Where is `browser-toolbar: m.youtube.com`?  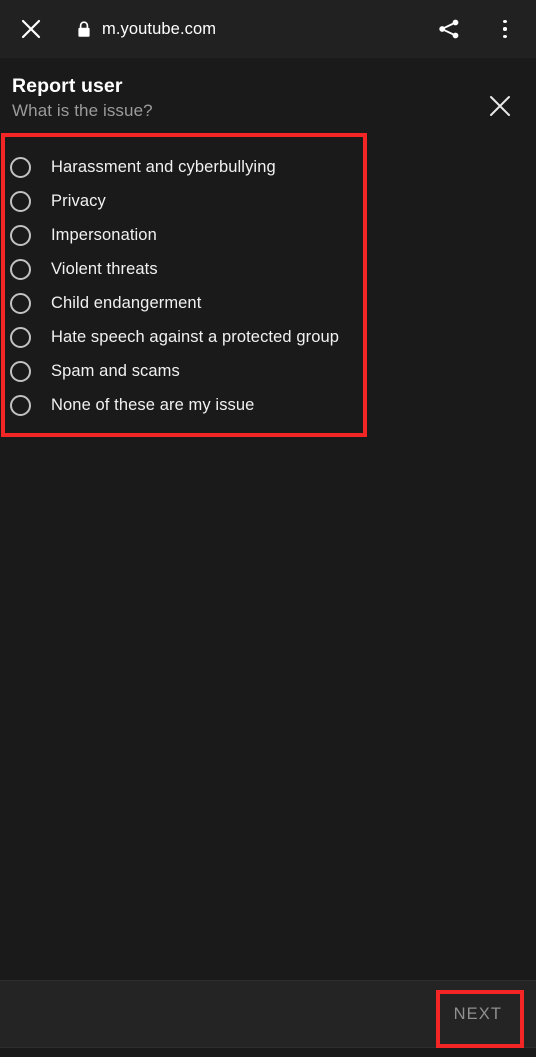 browser-toolbar: m.youtube.com is located at coordinates (268, 29).